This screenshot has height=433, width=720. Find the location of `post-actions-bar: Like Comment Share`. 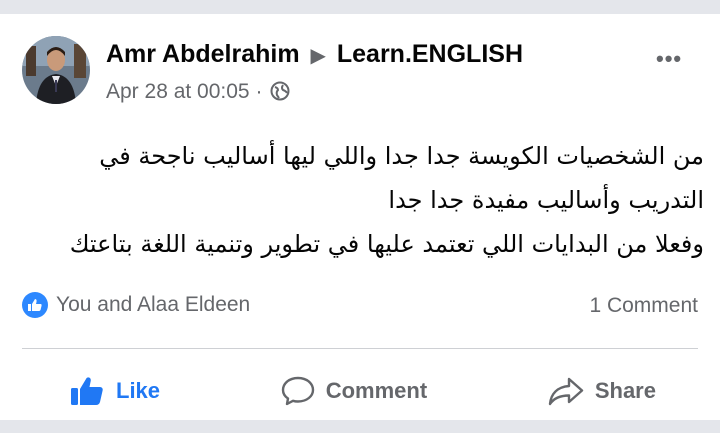

post-actions-bar: Like Comment Share is located at coordinates (360, 391).